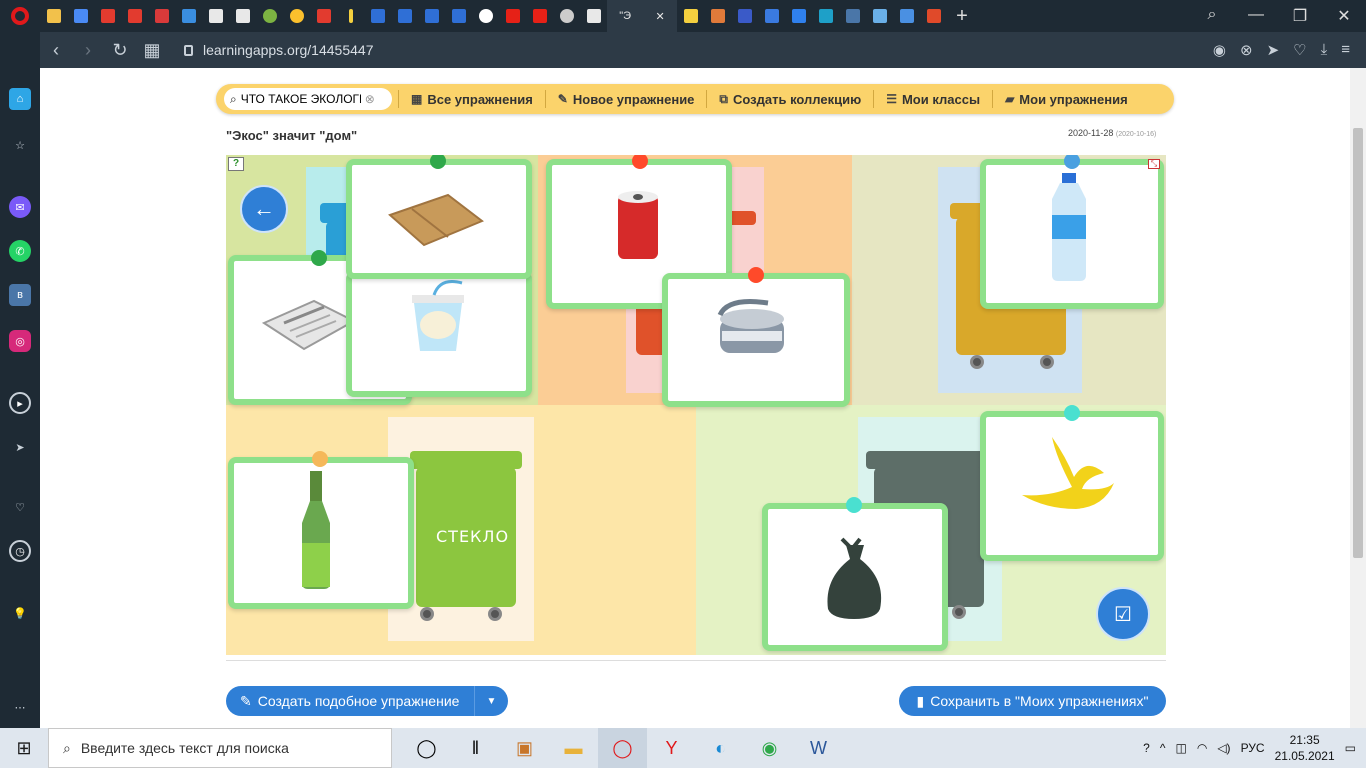 Image resolution: width=1366 pixels, height=768 pixels. I want to click on help-tray-icon: ?, so click(1146, 748).